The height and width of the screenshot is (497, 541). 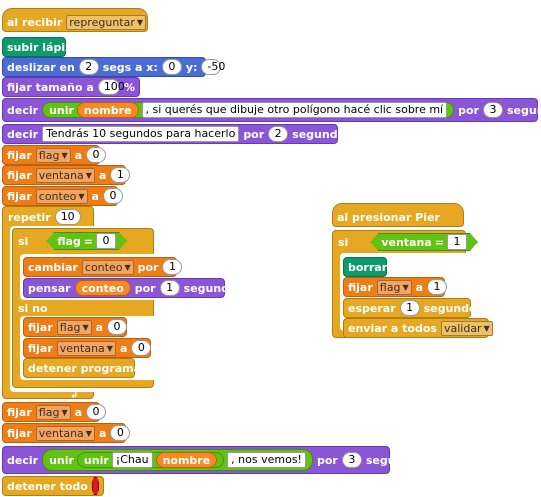 What do you see at coordinates (191, 67) in the screenshot?
I see `glide-label-3: y:` at bounding box center [191, 67].